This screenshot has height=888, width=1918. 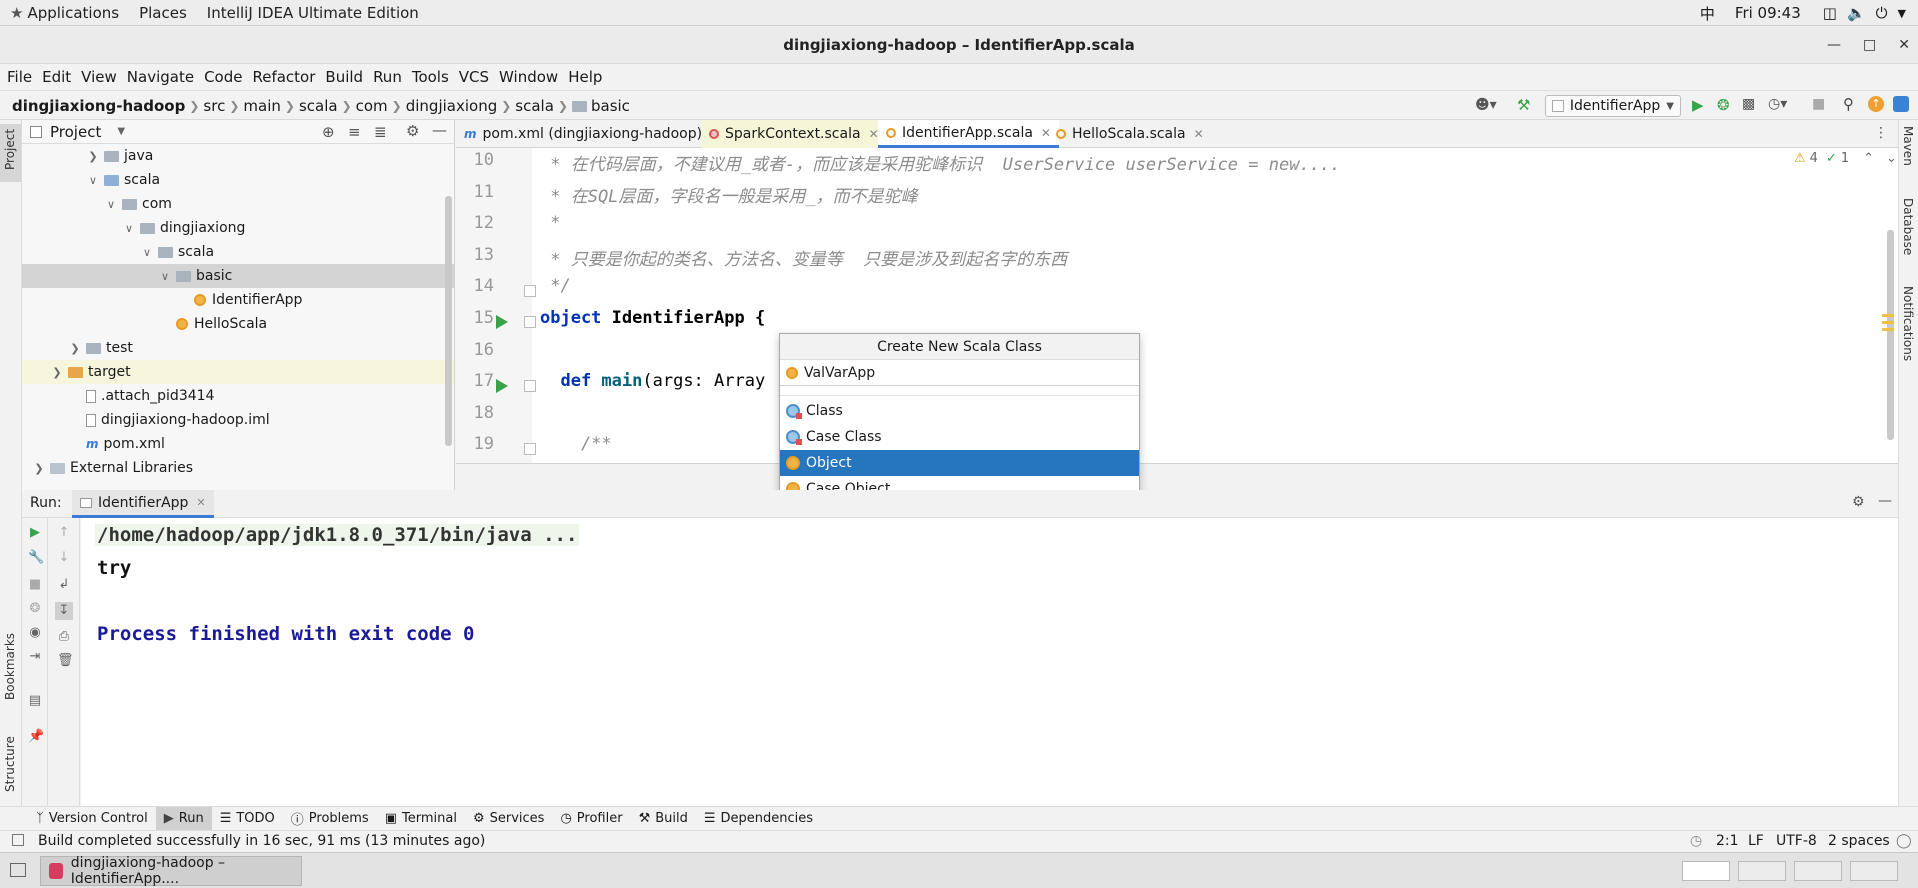 I want to click on menu-file: File, so click(x=19, y=77).